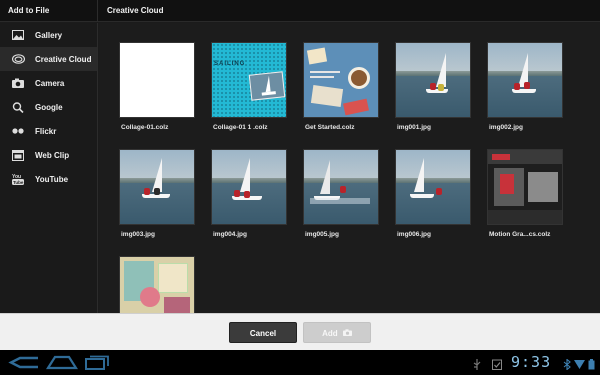  I want to click on sidebar-item-creative-cloud: Creative Cloud, so click(48, 59).